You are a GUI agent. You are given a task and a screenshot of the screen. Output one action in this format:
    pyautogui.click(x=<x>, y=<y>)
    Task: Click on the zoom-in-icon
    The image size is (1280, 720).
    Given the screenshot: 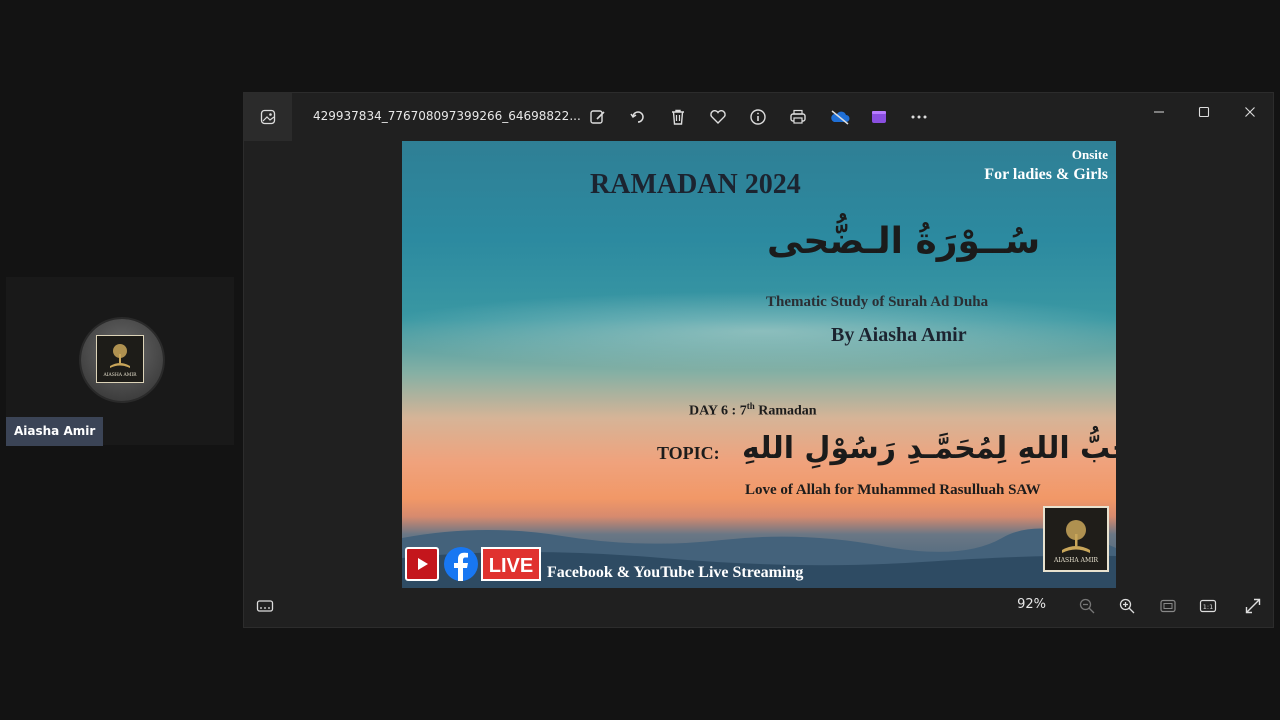 What is the action you would take?
    pyautogui.click(x=1127, y=606)
    